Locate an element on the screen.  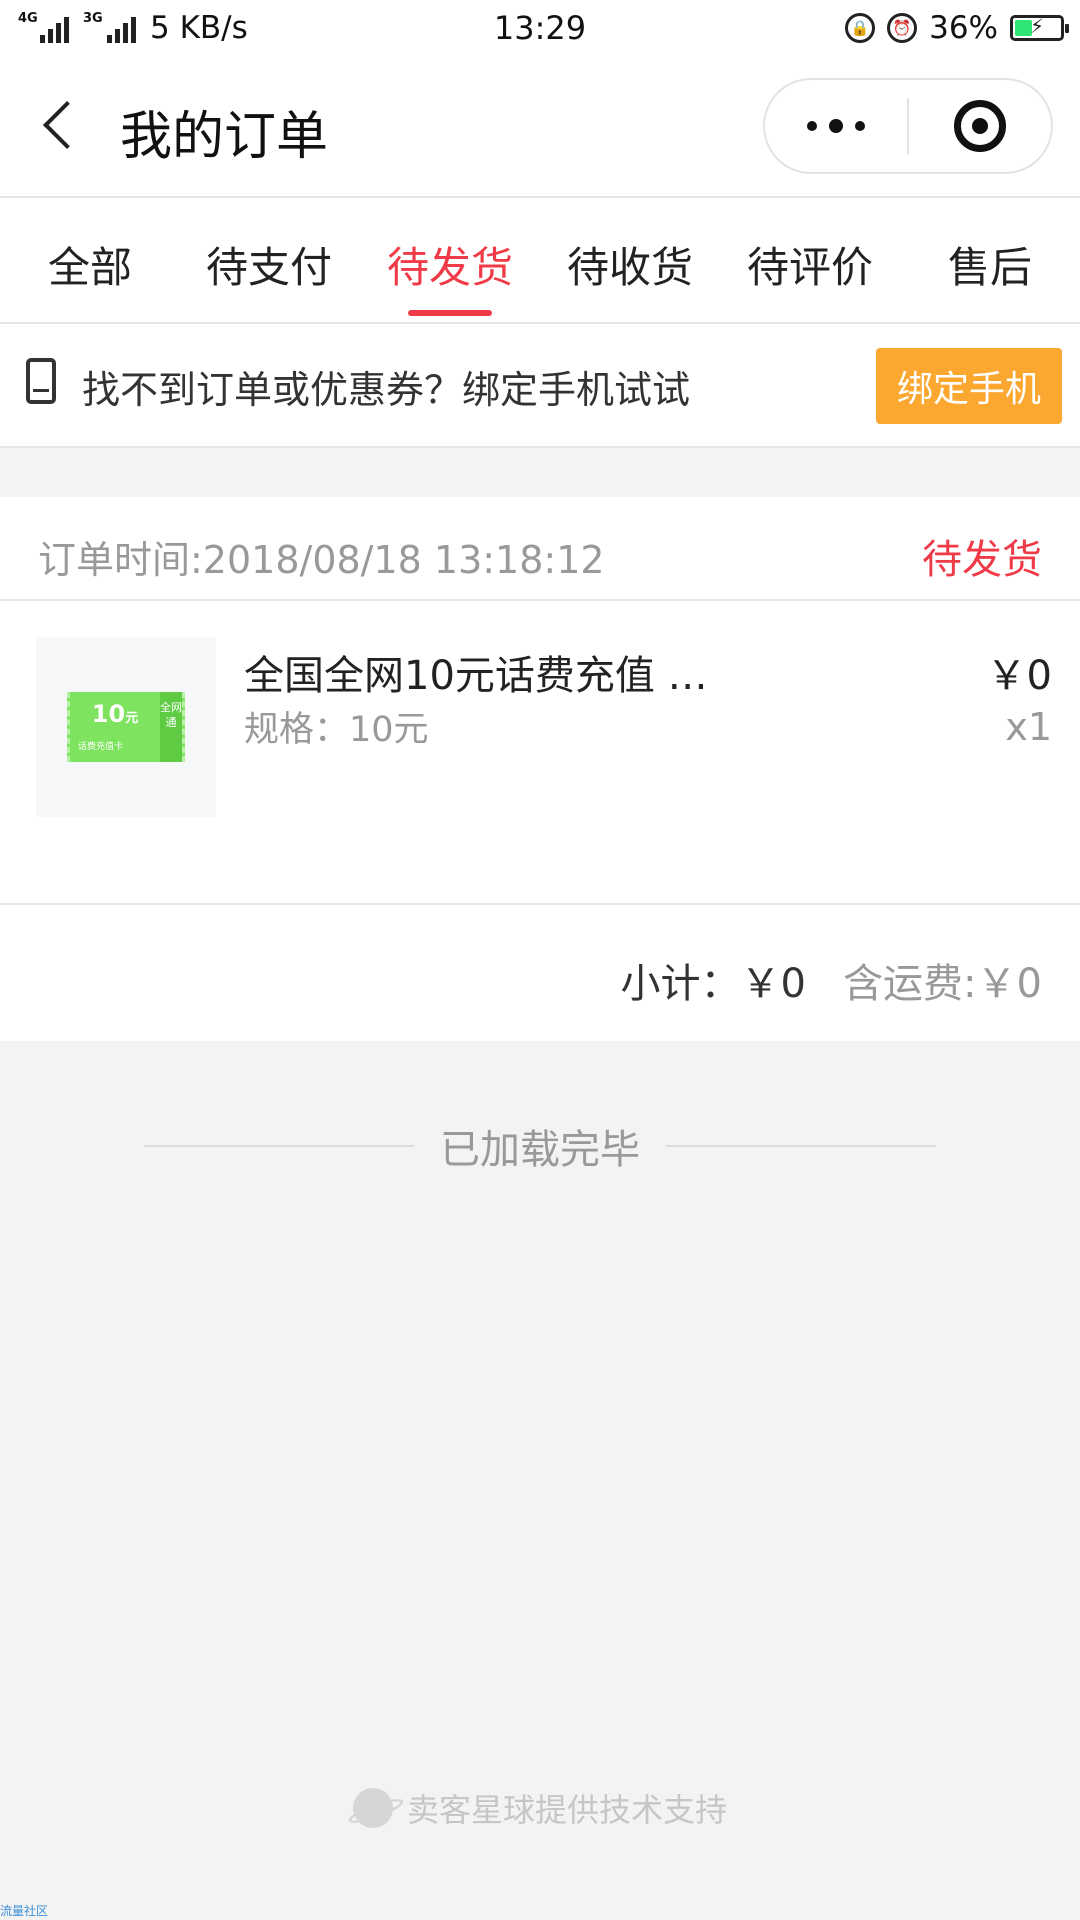
order-subtotal: 小计：￥0 is located at coordinates (713, 984).